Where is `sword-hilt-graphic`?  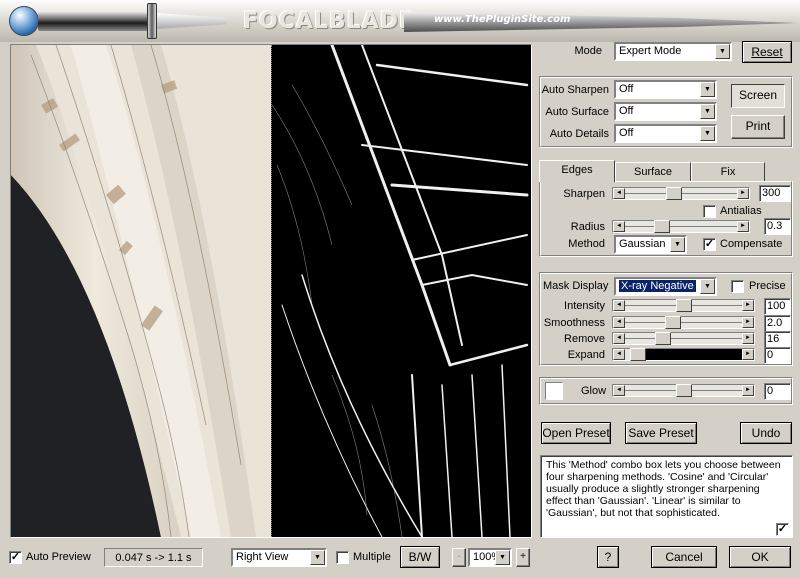
sword-hilt-graphic is located at coordinates (94, 21).